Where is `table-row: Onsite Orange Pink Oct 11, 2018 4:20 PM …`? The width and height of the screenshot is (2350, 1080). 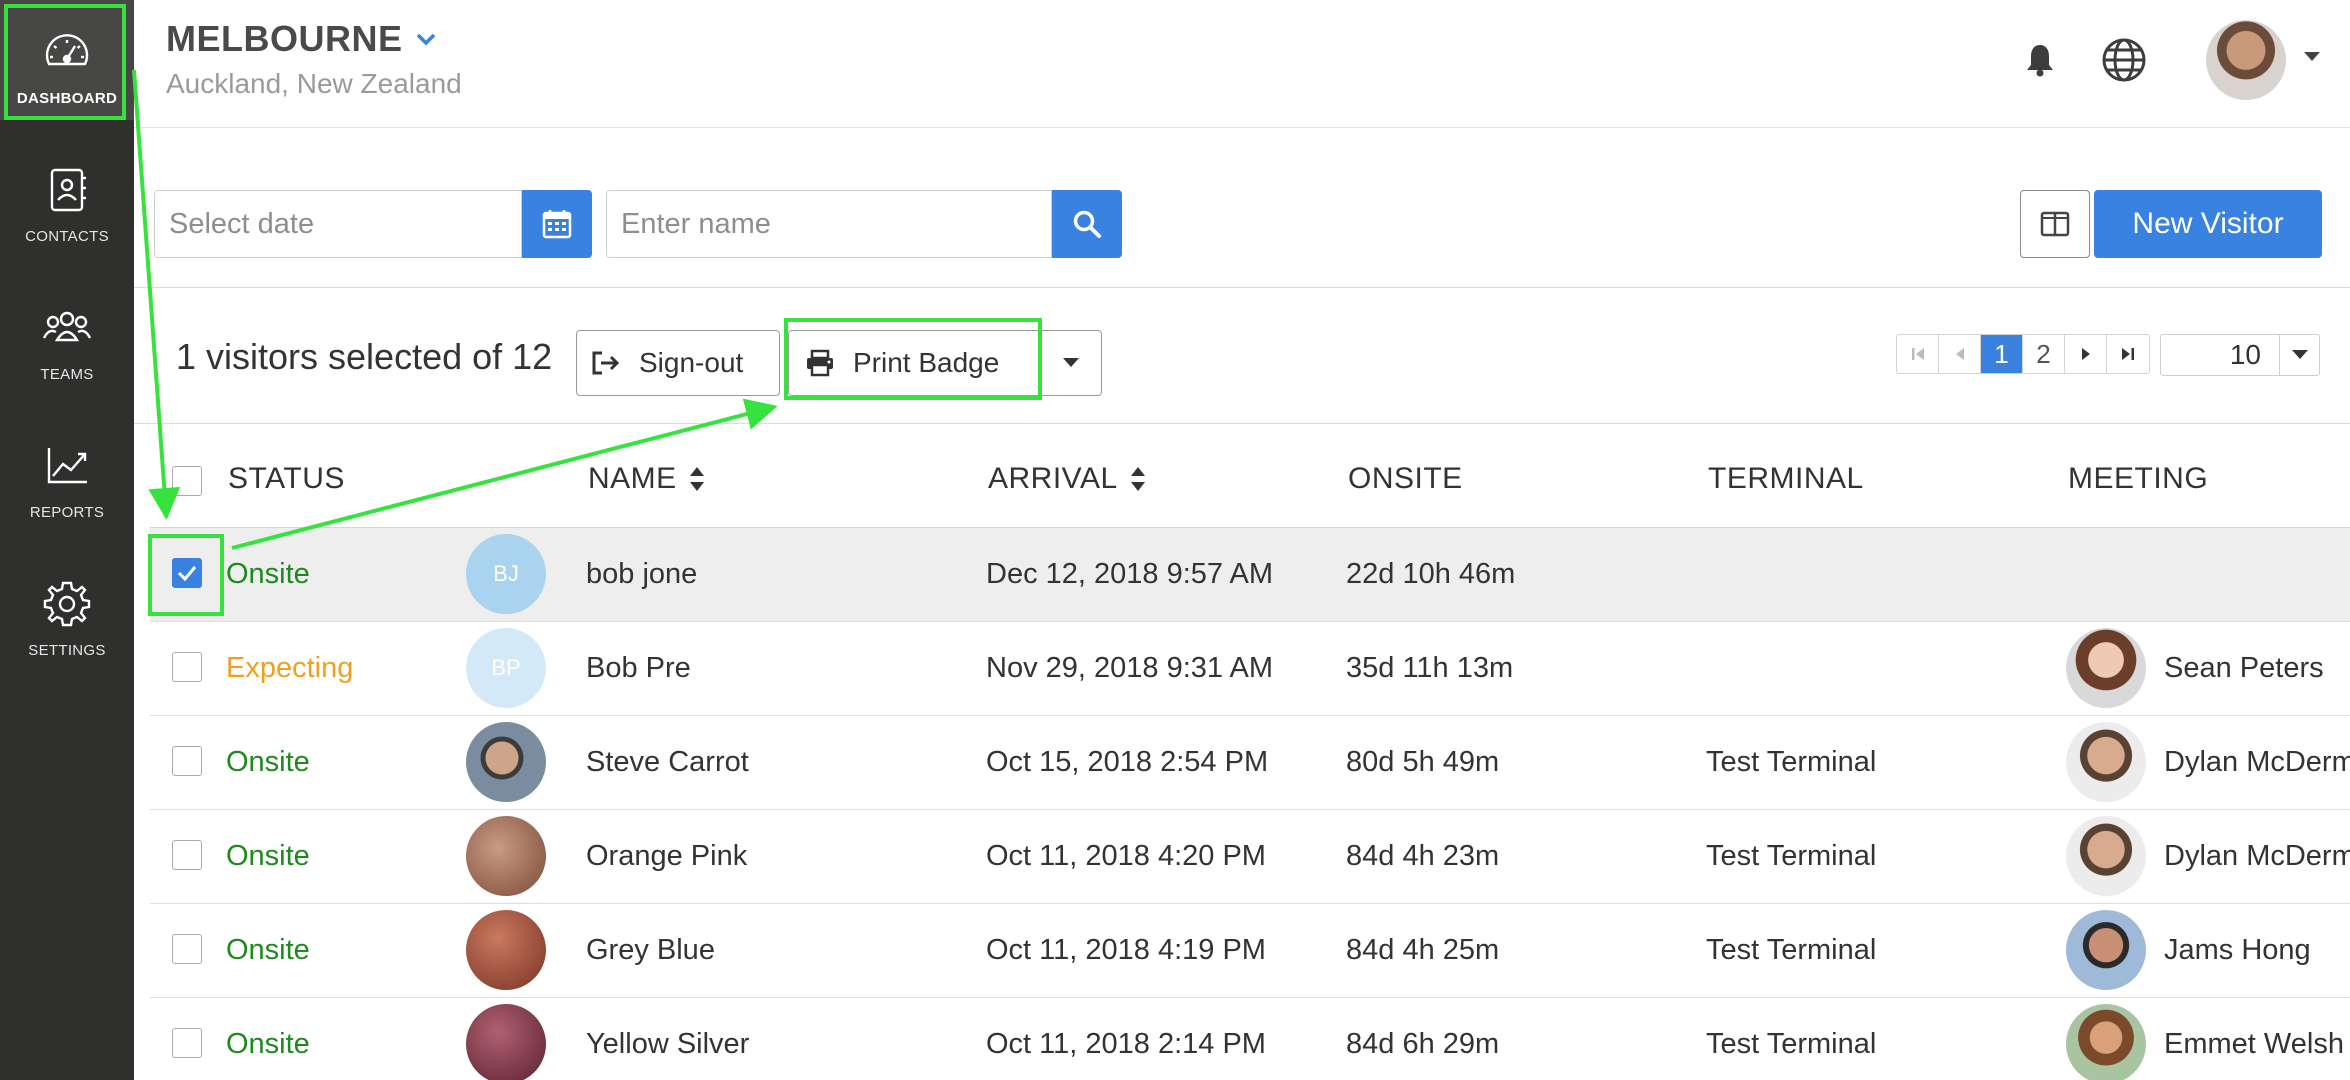 table-row: Onsite Orange Pink Oct 11, 2018 4:20 PM … is located at coordinates (1250, 857).